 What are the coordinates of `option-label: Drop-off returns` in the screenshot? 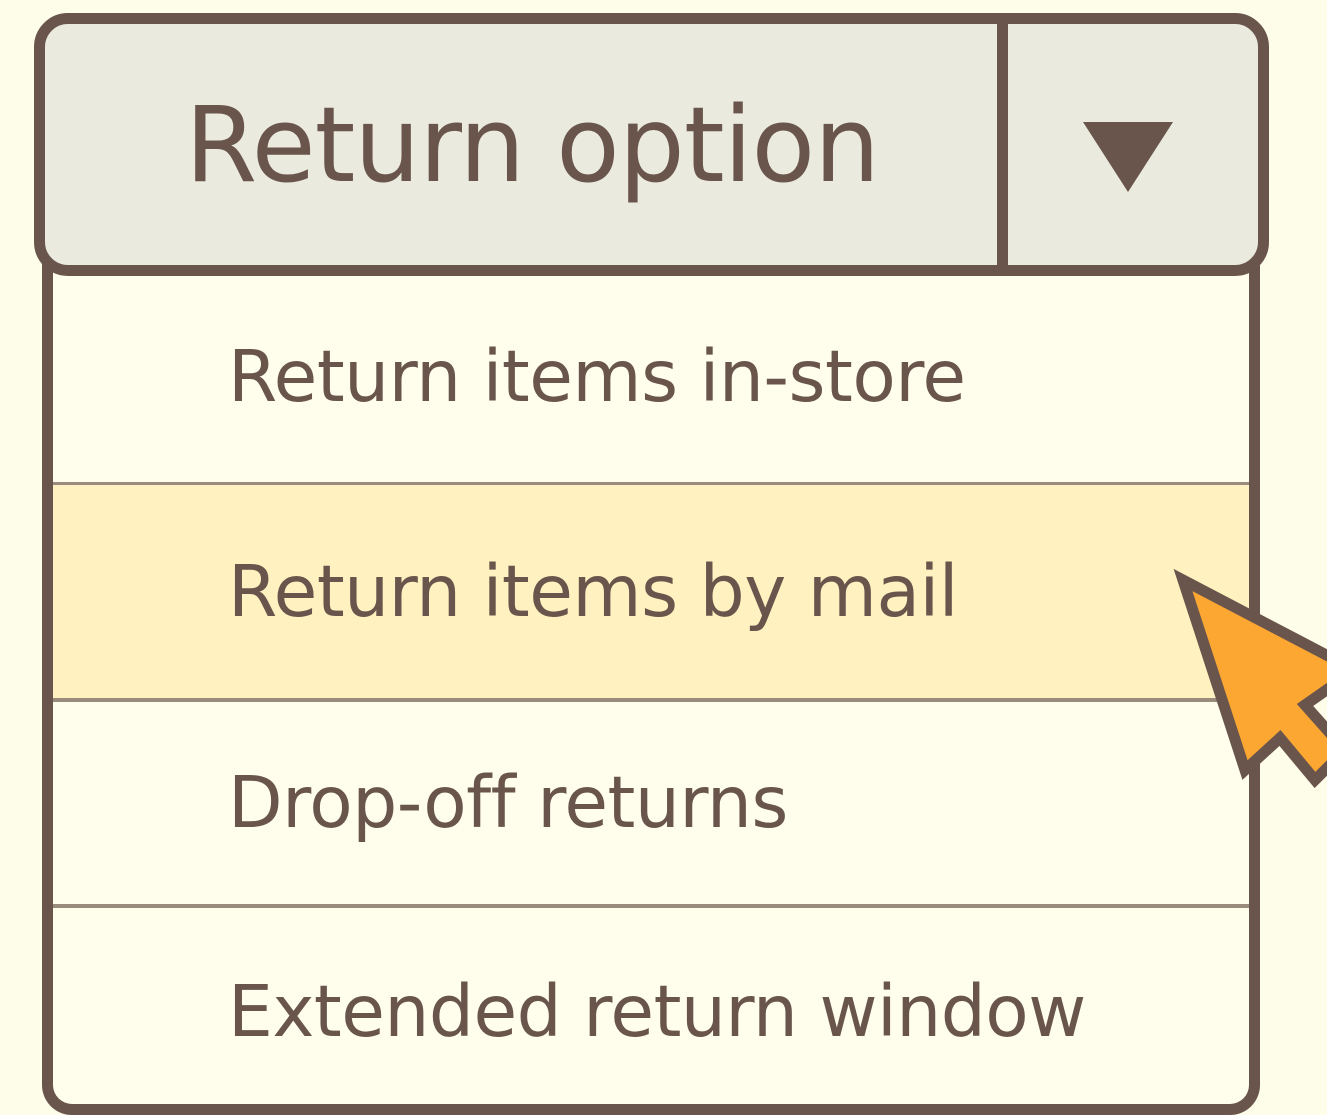 It's located at (508, 802).